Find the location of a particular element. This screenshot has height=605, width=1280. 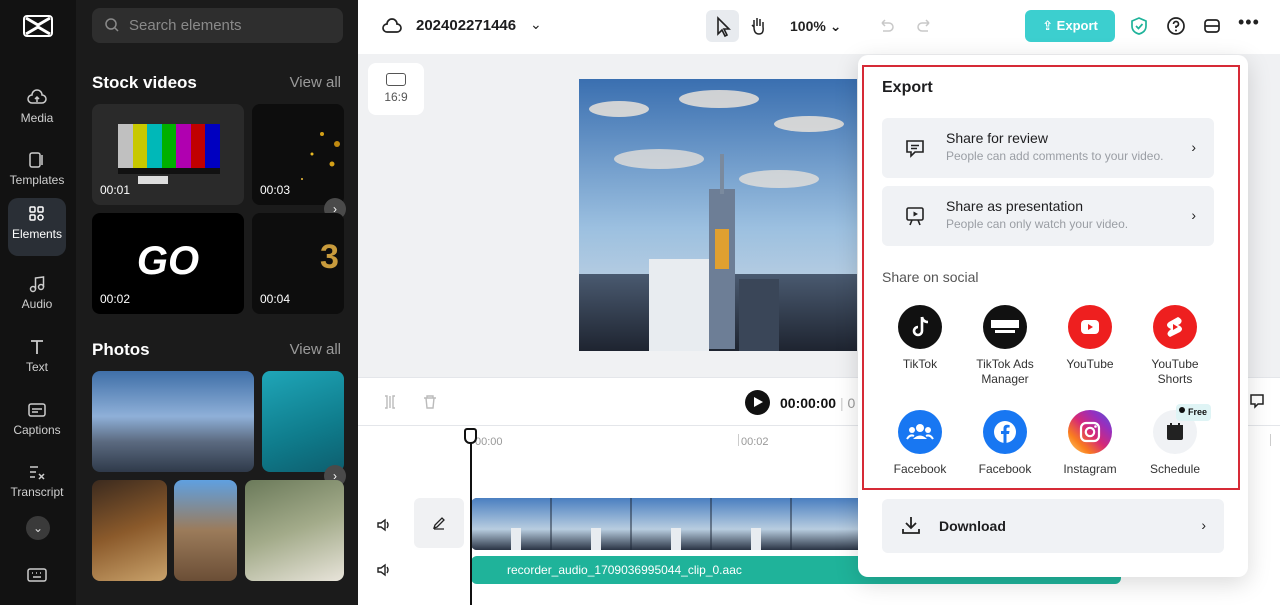

playhead-handle is located at coordinates (470, 436).